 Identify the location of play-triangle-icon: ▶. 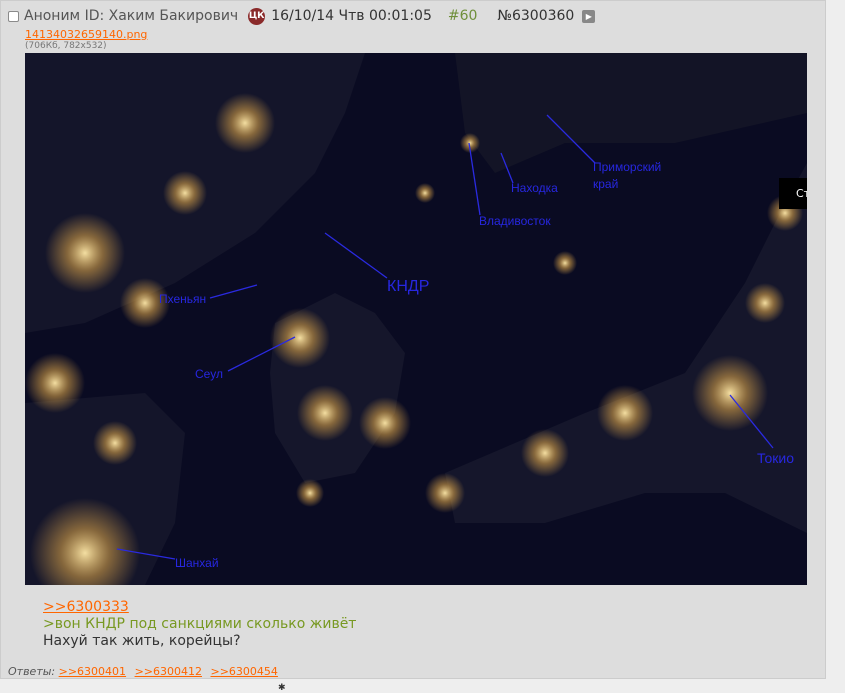
(589, 16).